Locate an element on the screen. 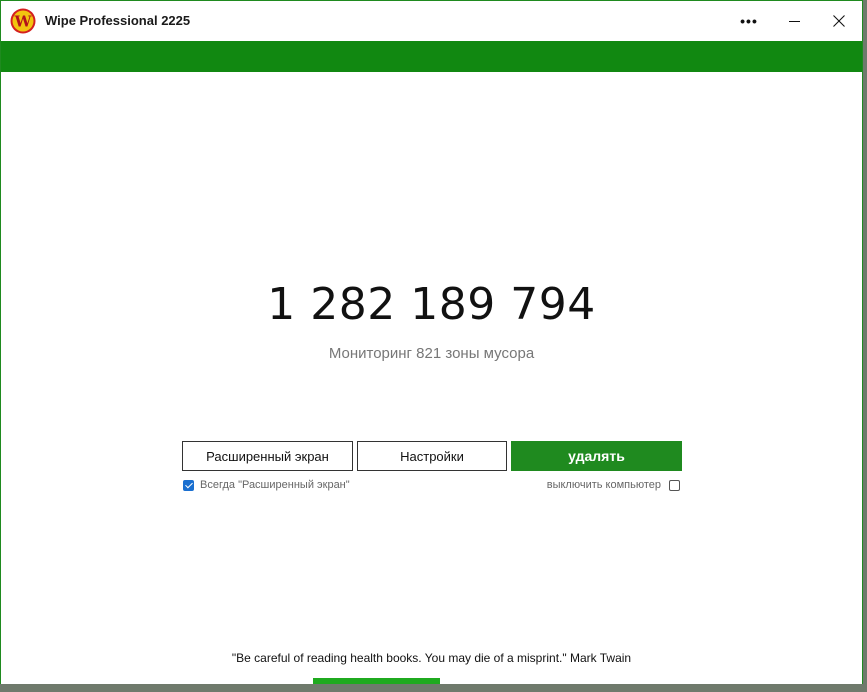  svg-text: W is located at coordinates (23, 22).